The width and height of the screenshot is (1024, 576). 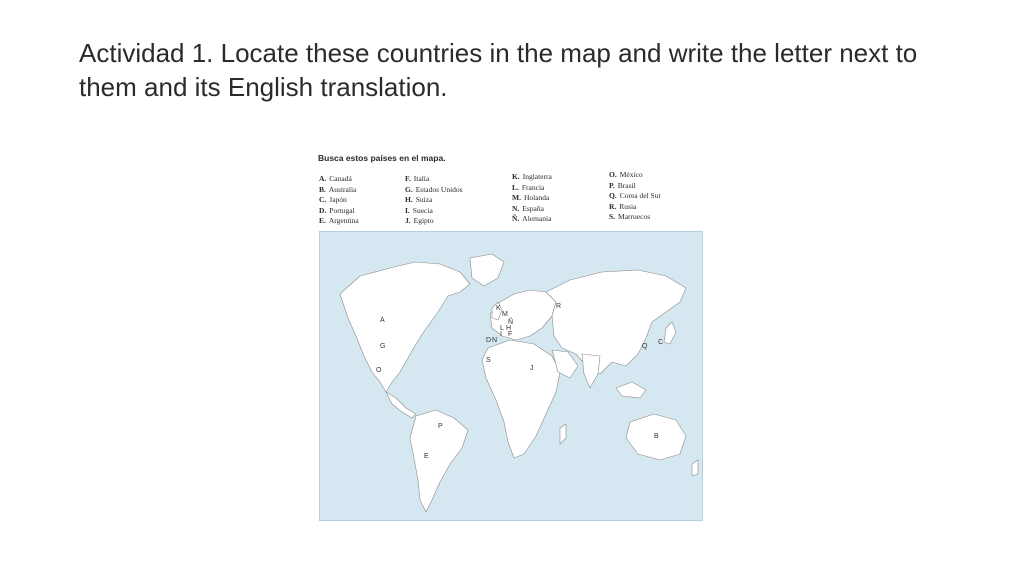 What do you see at coordinates (379, 370) in the screenshot?
I see `map-label-o: O` at bounding box center [379, 370].